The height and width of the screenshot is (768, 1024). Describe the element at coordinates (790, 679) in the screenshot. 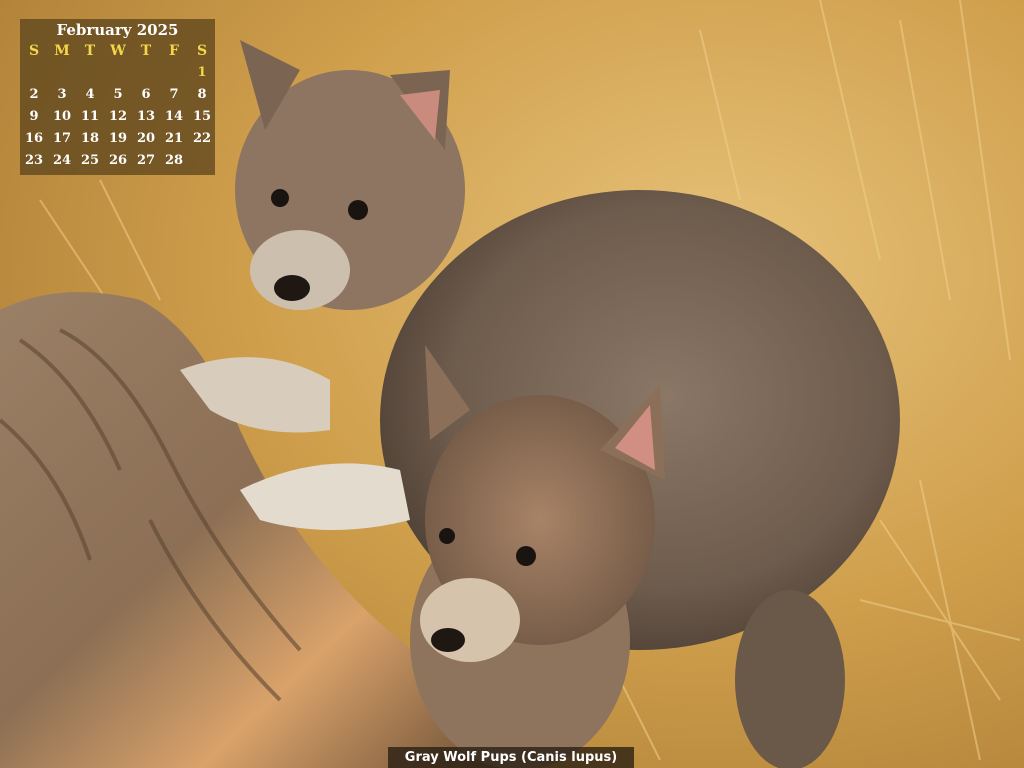

I see `back-pup-leg` at that location.